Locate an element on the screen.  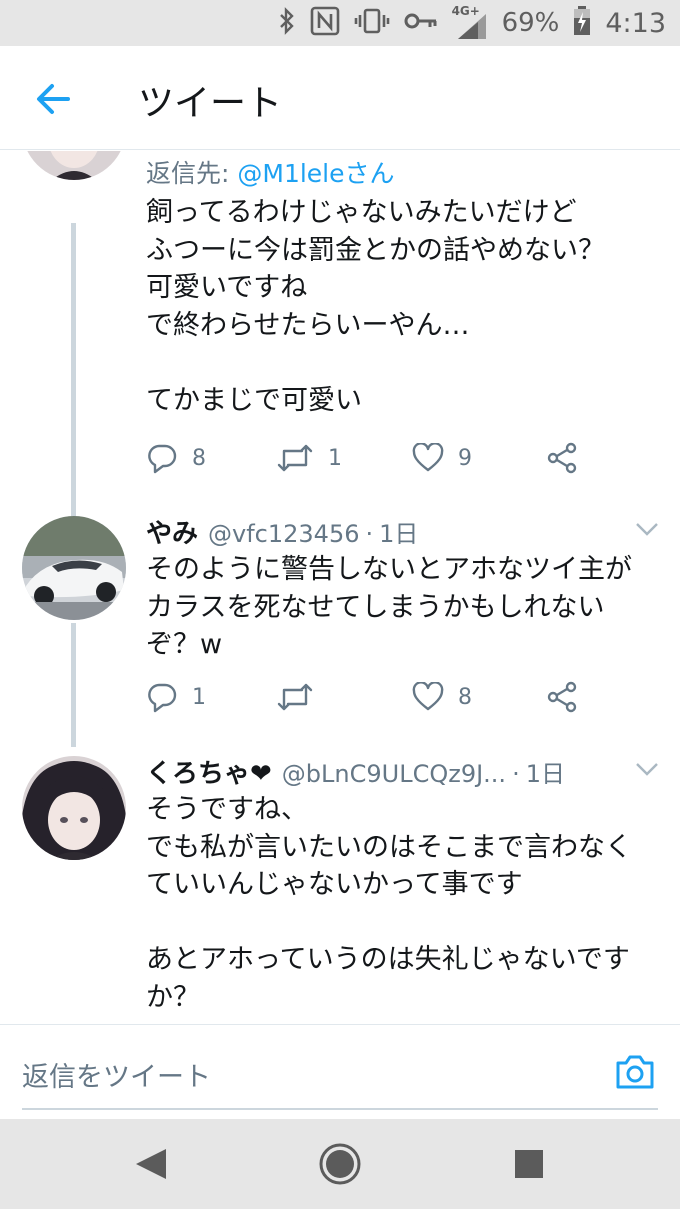
bluetooth-icon is located at coordinates (287, 23).